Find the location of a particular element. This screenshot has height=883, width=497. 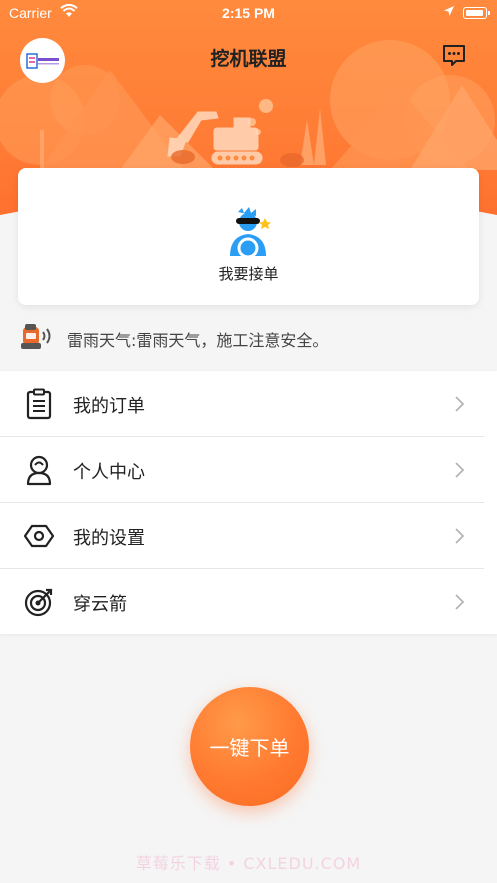

notice-text: 雷雨天气:雷雨天气，施工注意安全。 is located at coordinates (198, 340).